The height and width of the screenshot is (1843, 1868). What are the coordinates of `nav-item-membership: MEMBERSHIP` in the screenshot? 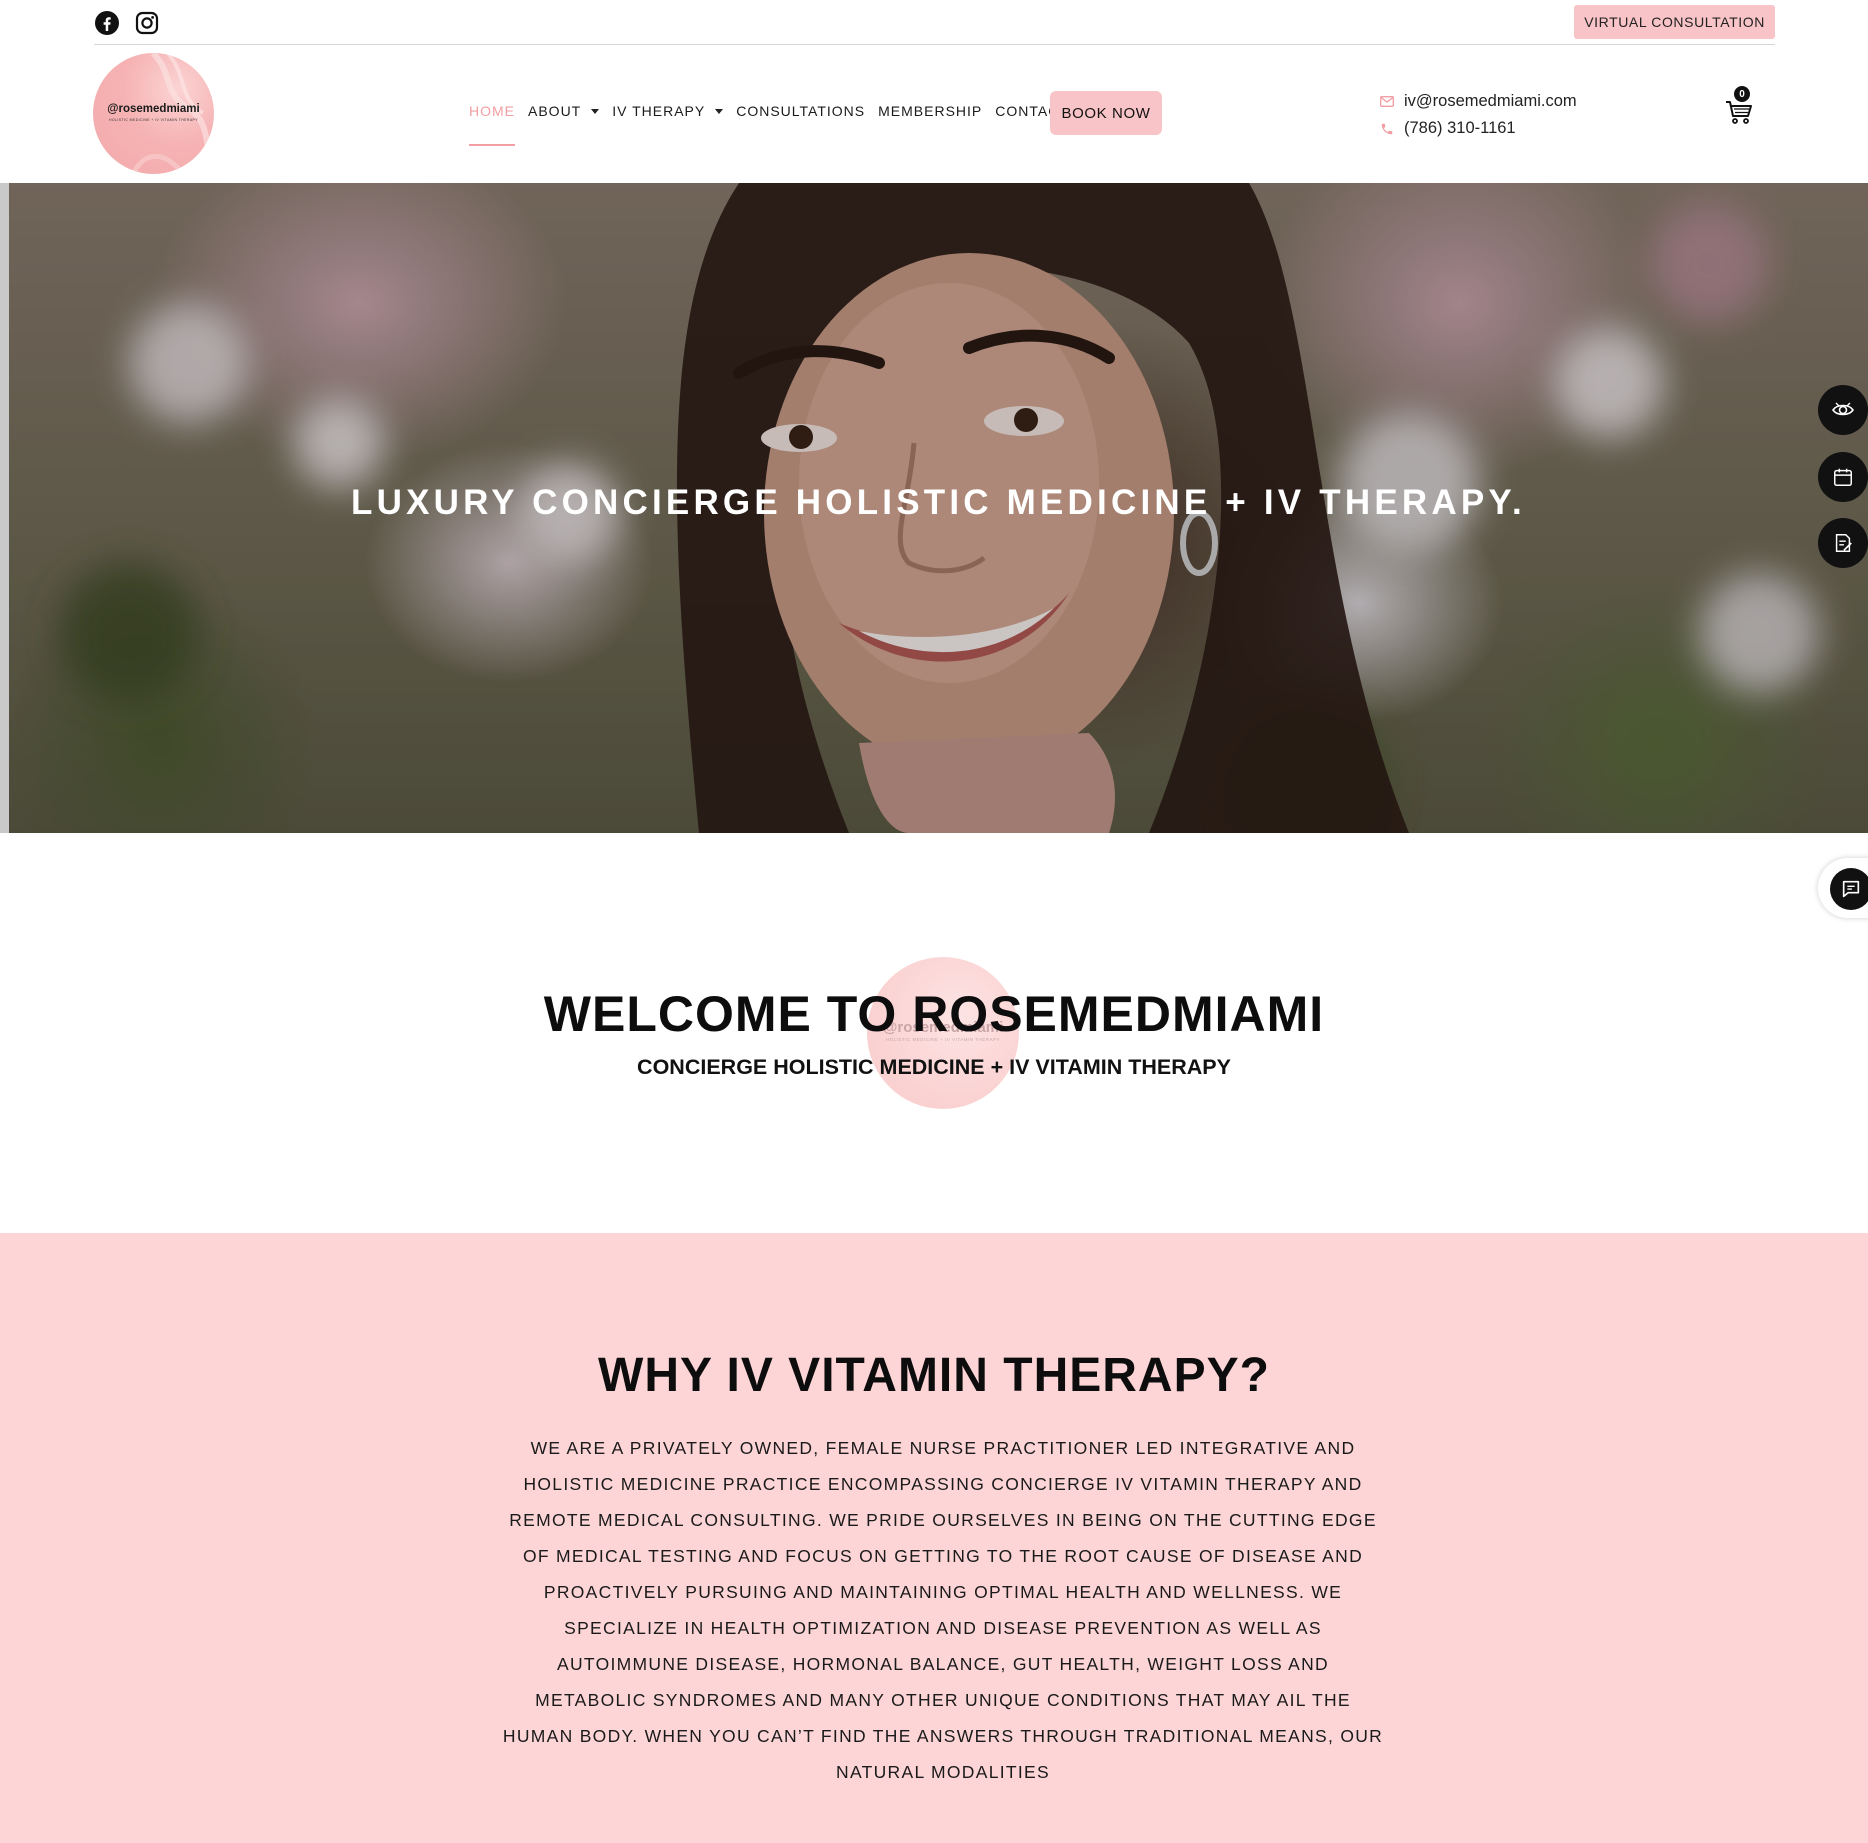 It's located at (930, 111).